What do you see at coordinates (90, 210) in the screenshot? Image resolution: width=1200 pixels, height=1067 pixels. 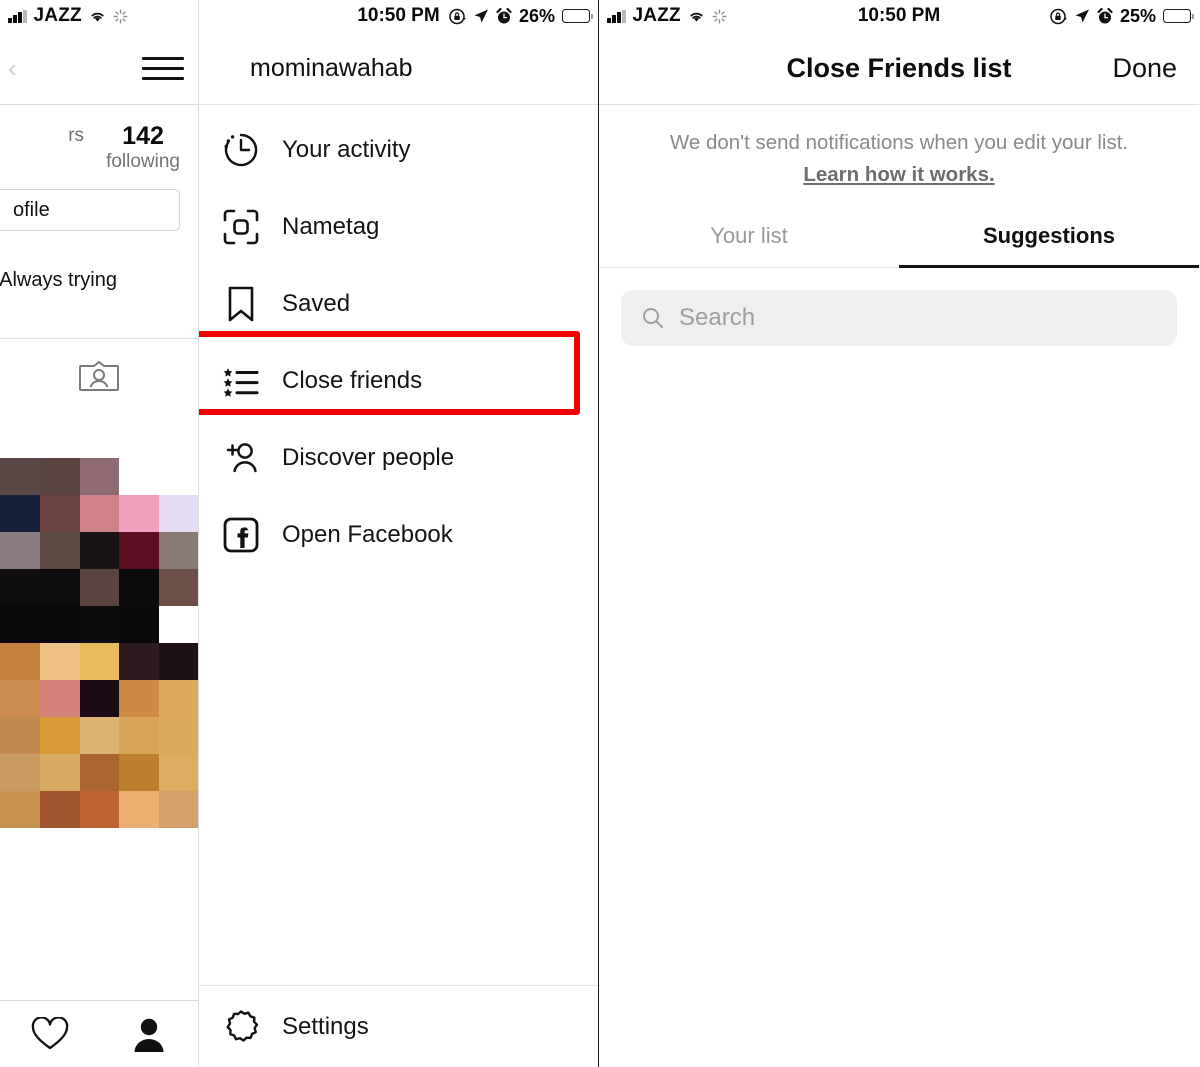 I see `edit-profile-button: ofile` at bounding box center [90, 210].